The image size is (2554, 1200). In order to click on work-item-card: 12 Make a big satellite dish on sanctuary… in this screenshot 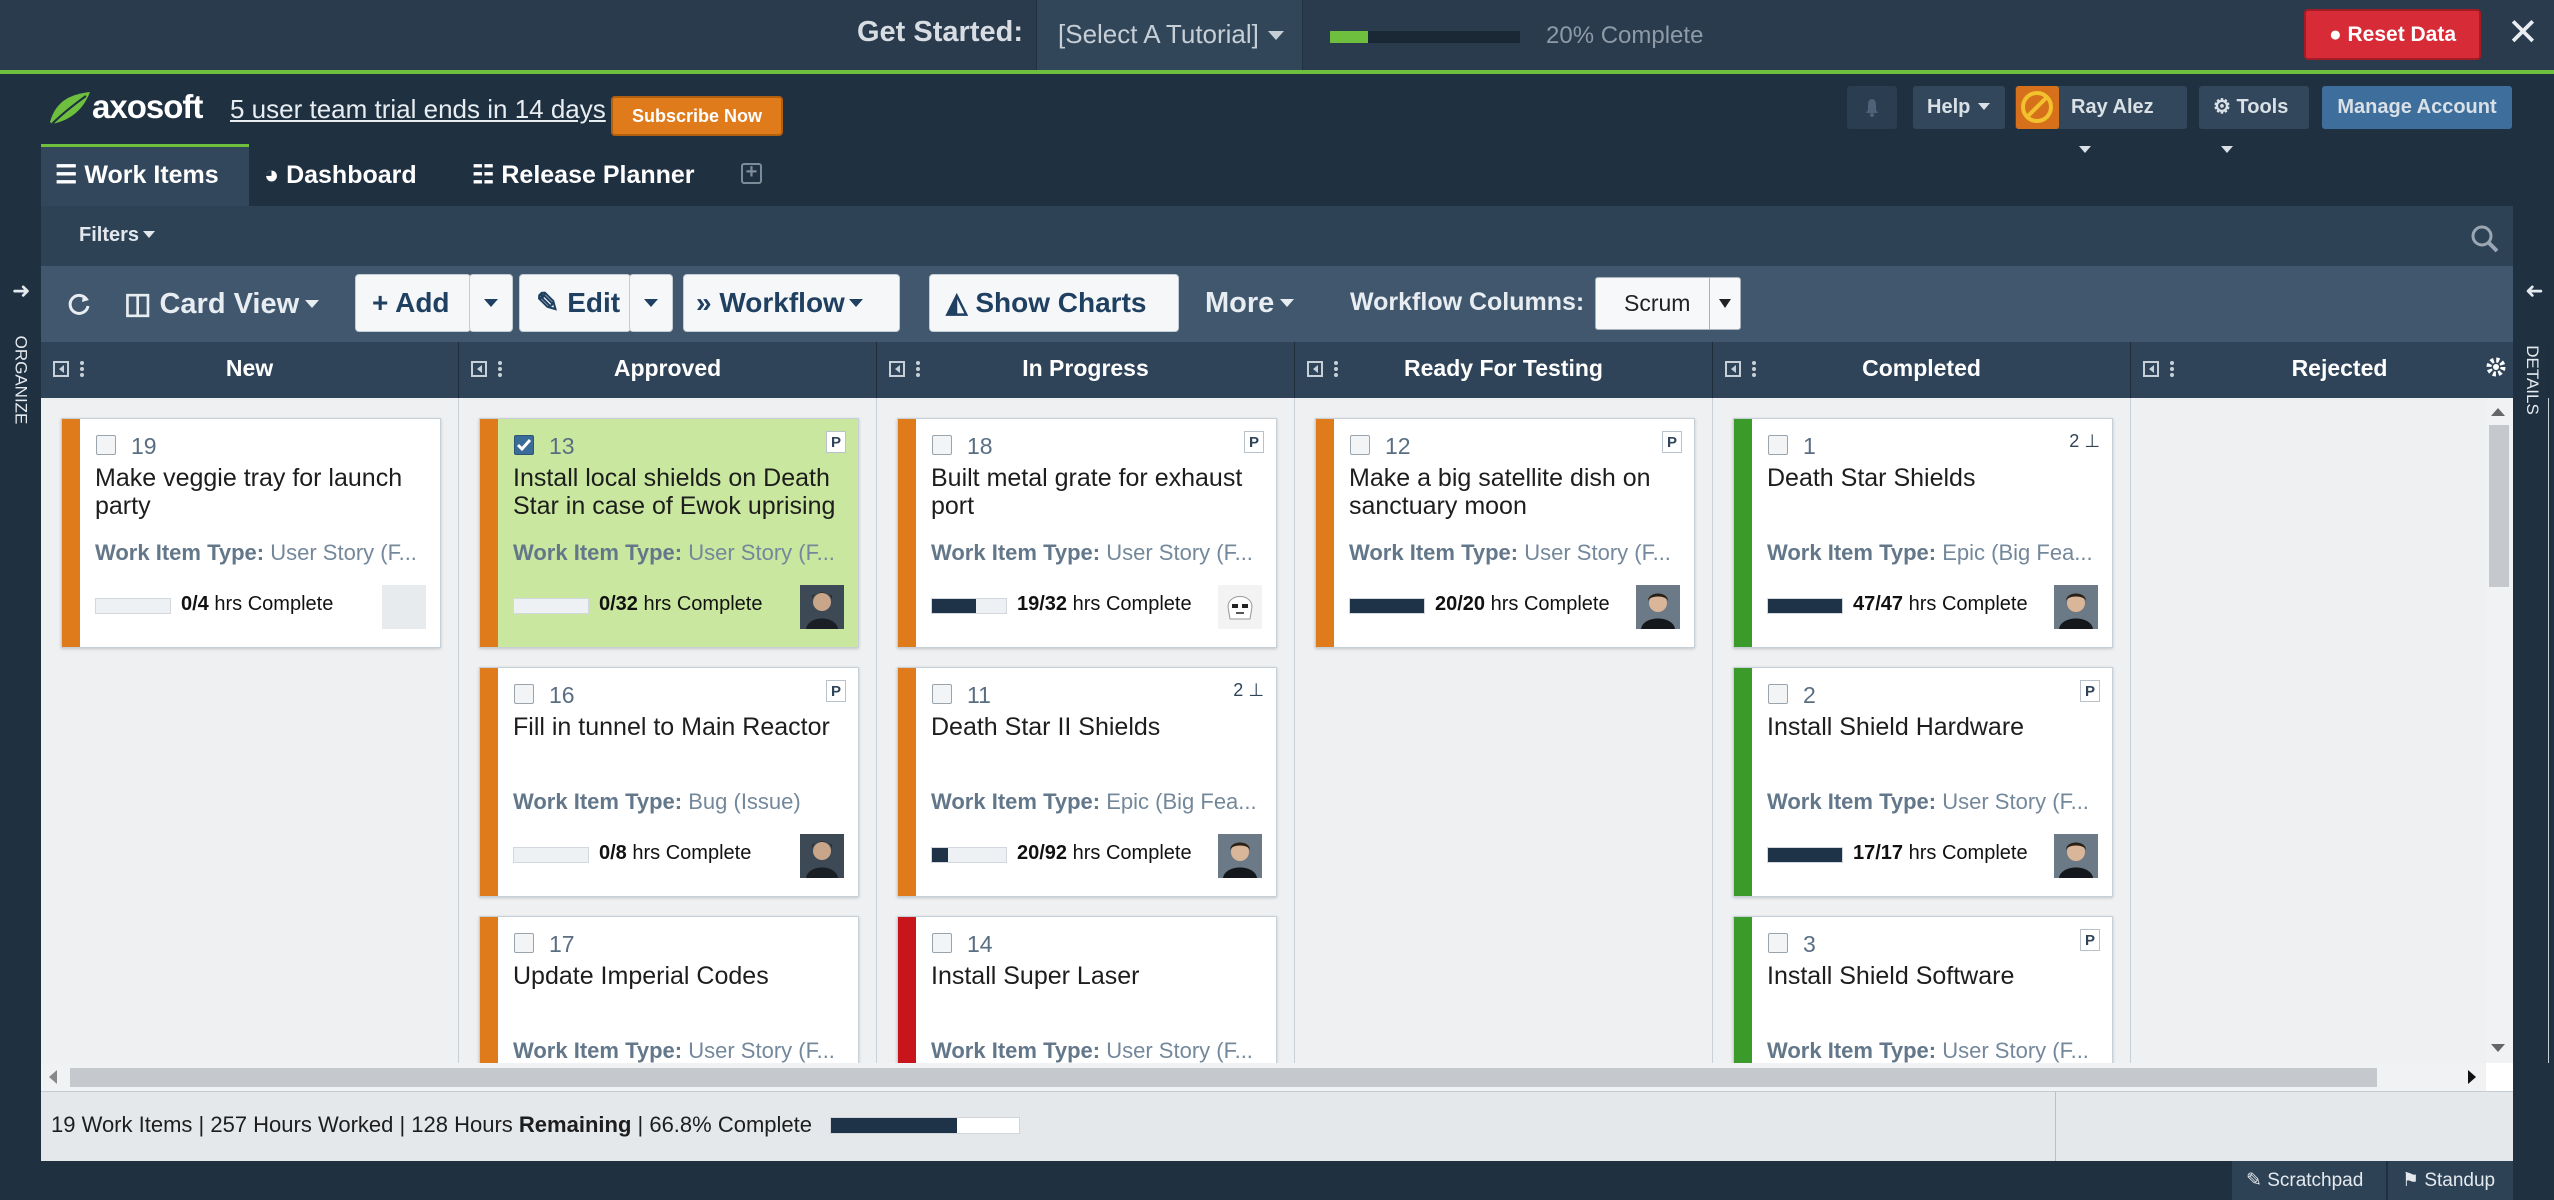, I will do `click(1505, 533)`.